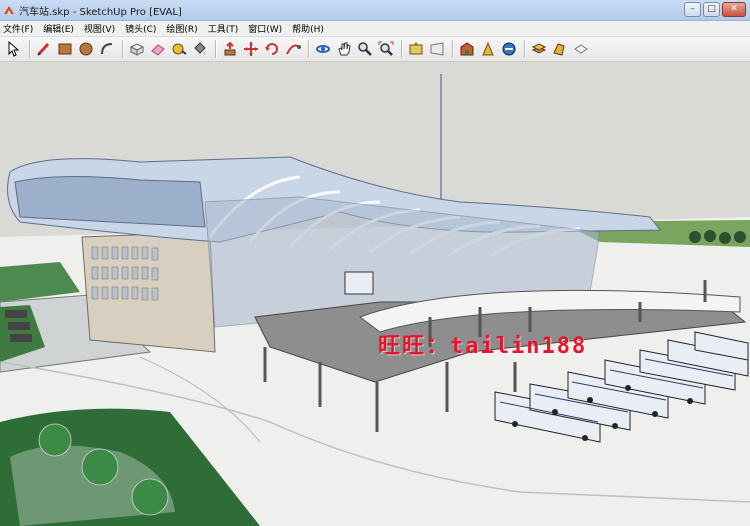  What do you see at coordinates (323, 49) in the screenshot?
I see `orbit-icon` at bounding box center [323, 49].